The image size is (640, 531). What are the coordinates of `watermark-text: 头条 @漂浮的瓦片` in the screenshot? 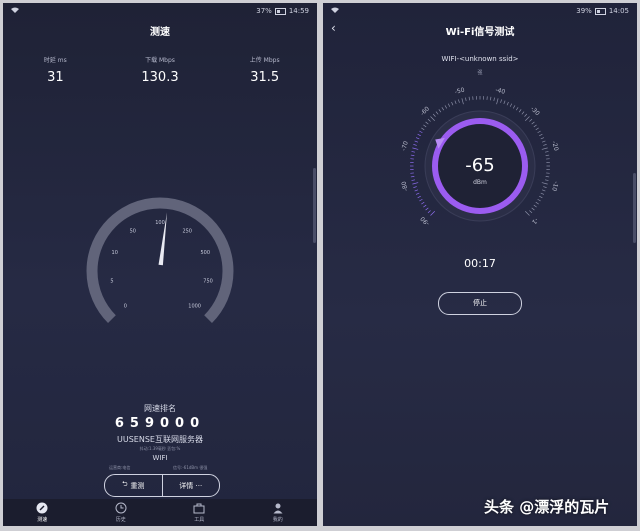 It's located at (547, 507).